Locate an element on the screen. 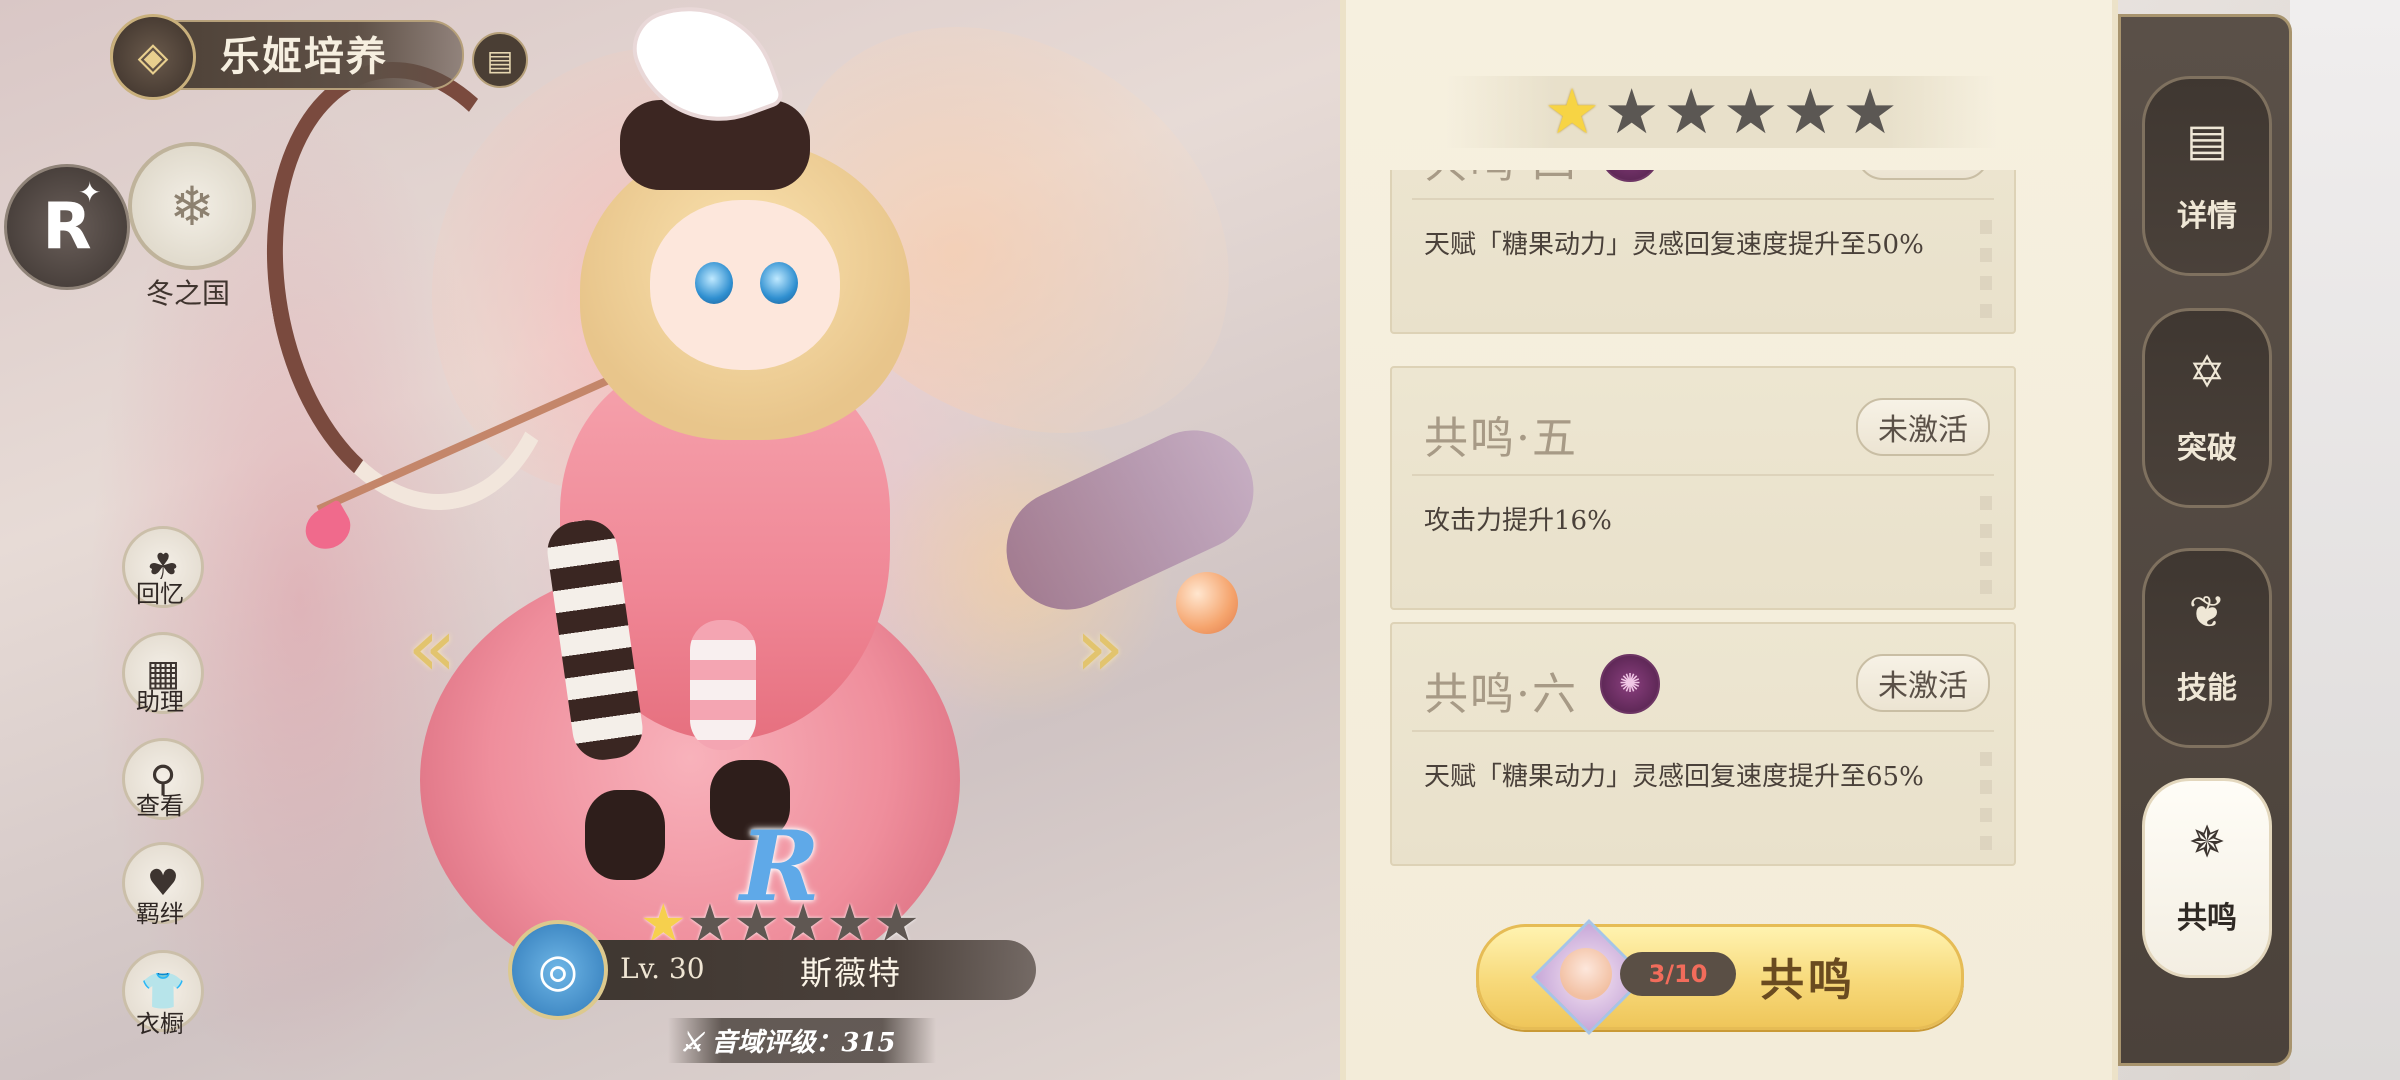  range-rating: ⚔ 音域评级：315 is located at coordinates (802, 1040).